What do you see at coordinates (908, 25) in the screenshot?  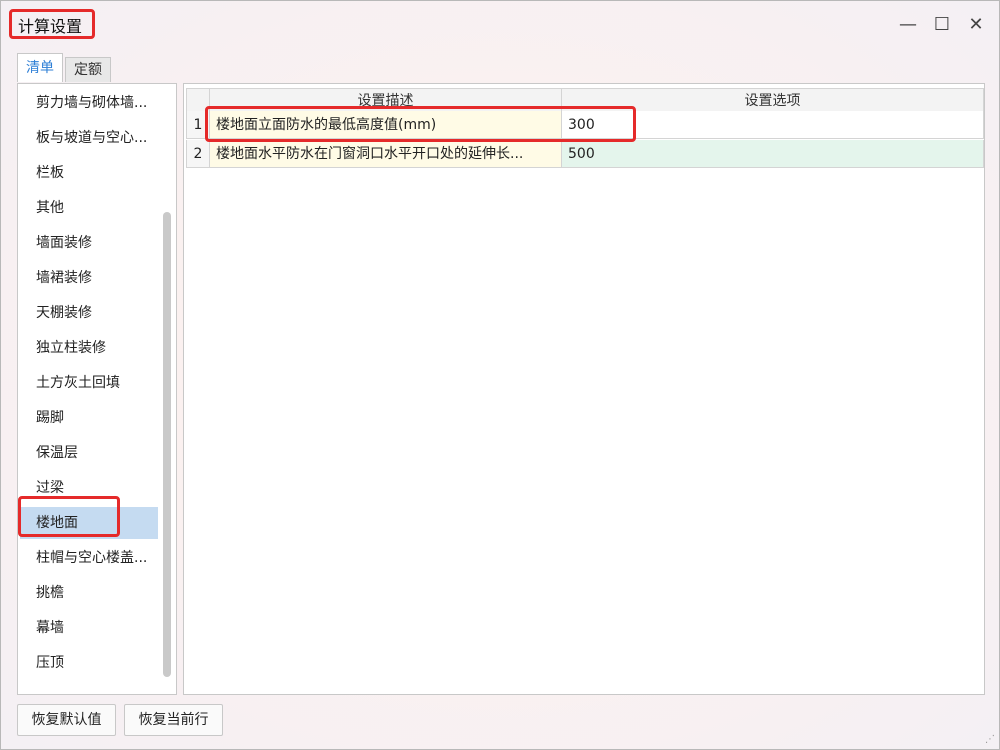 I see `minimize-button: —` at bounding box center [908, 25].